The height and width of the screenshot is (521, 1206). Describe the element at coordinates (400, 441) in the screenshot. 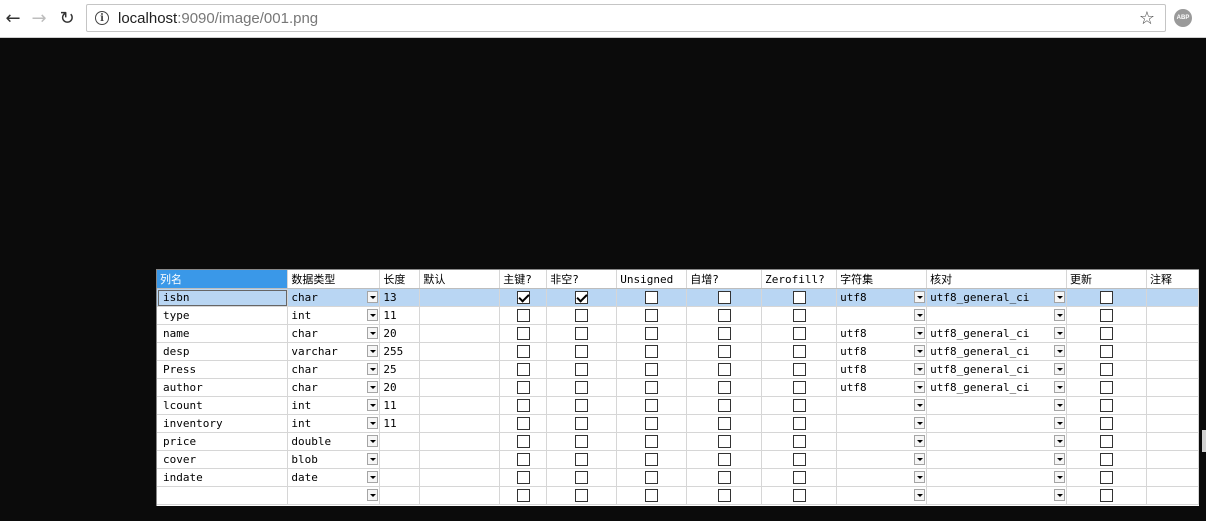

I see `length-cell` at that location.